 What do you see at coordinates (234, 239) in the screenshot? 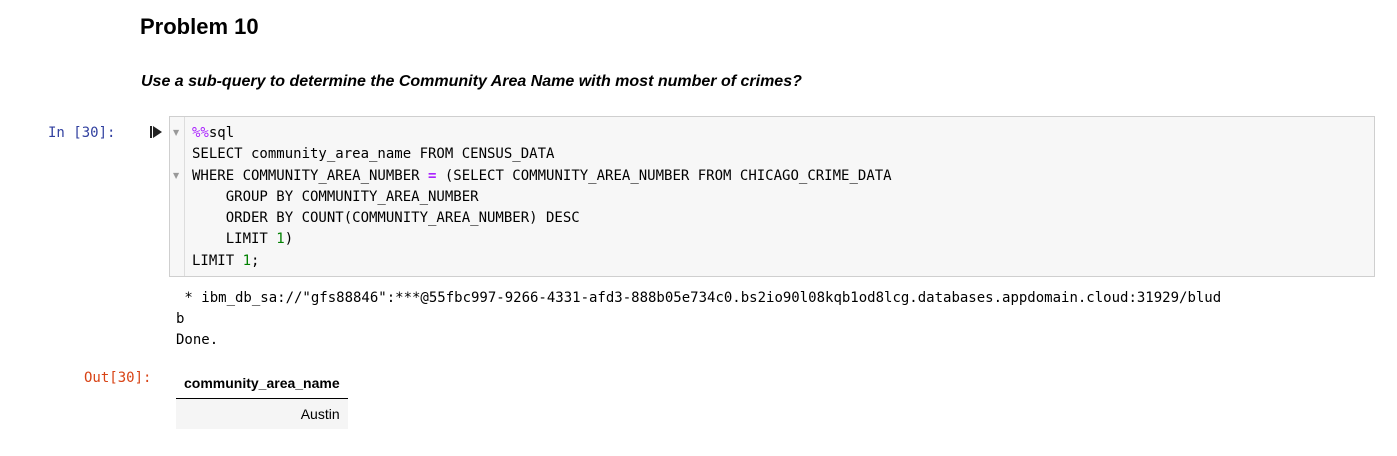
I see `code-line-6-part: LIMIT` at bounding box center [234, 239].